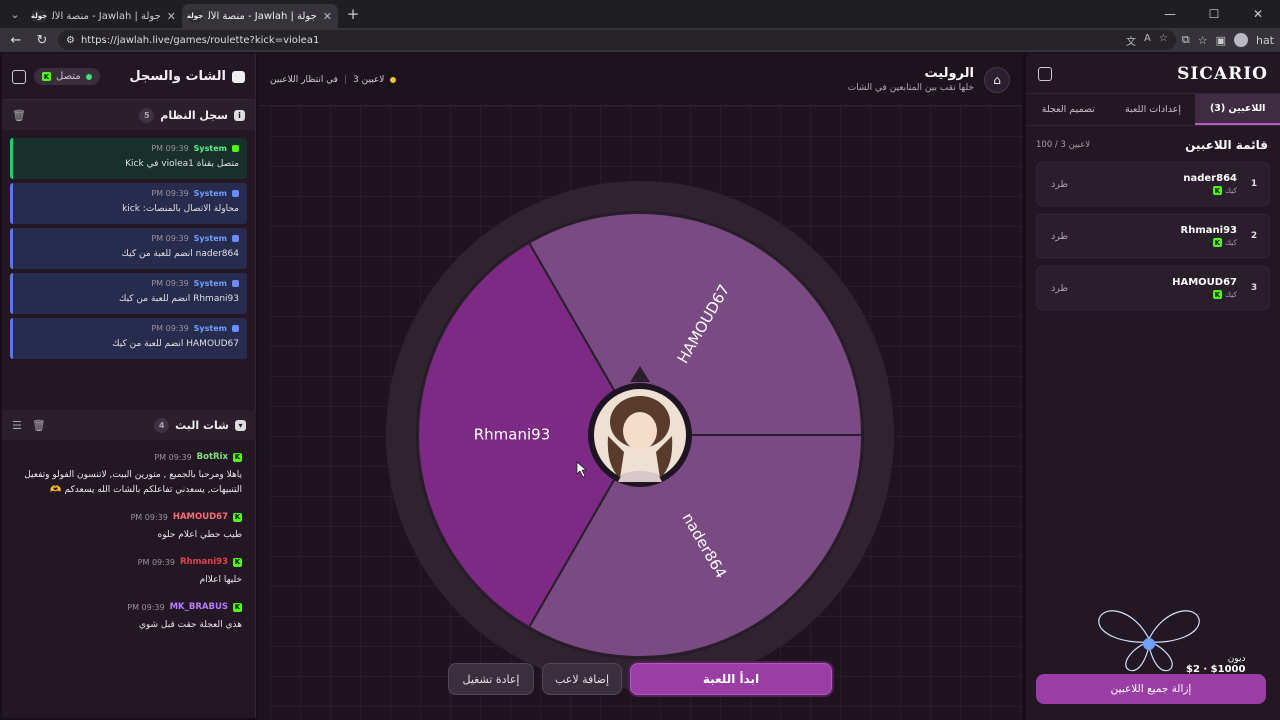 The image size is (1280, 720). Describe the element at coordinates (1186, 40) in the screenshot. I see `extensions-icon: ⧉` at that location.